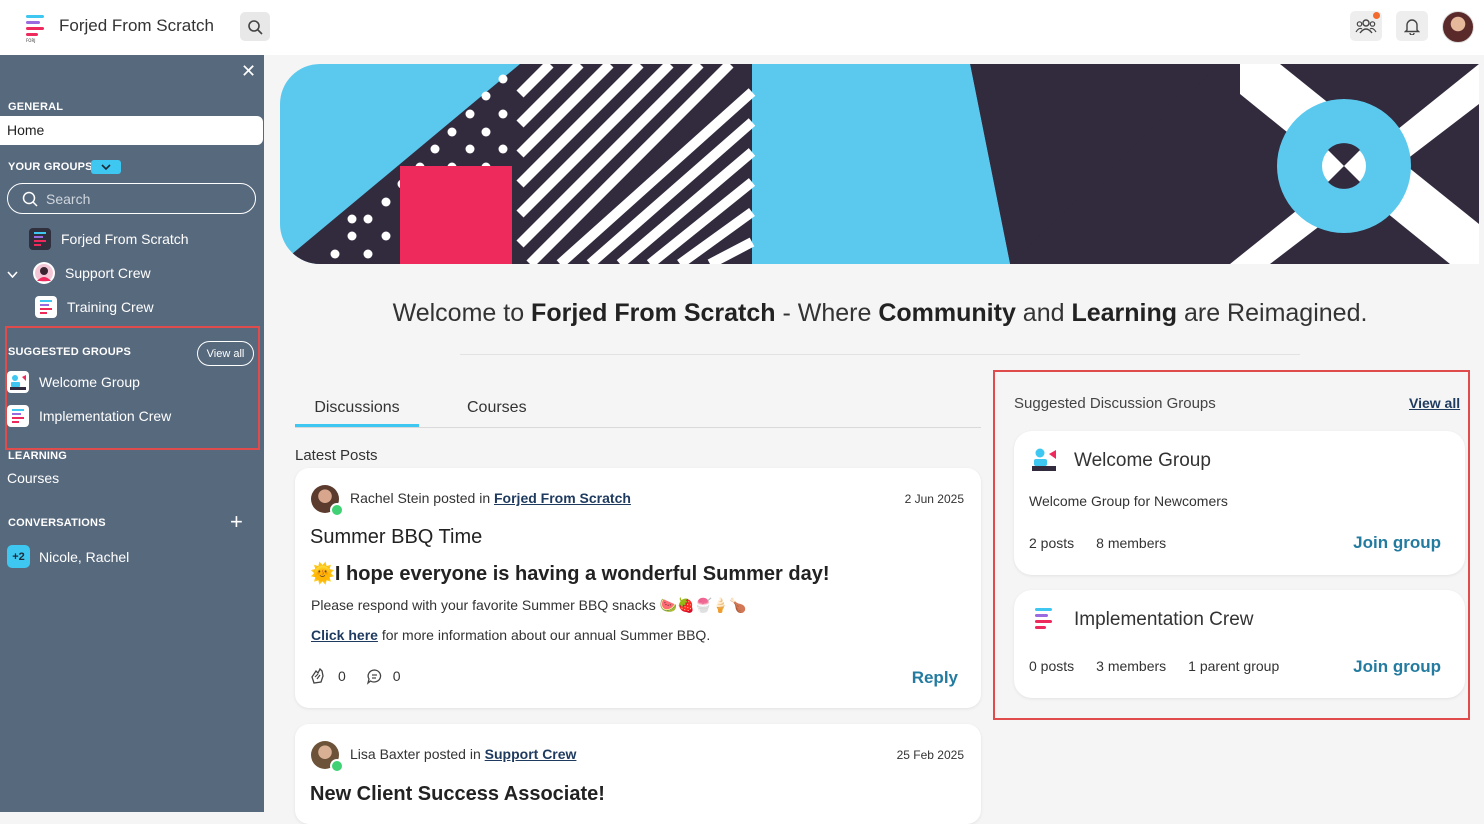 This screenshot has height=824, width=1484. I want to click on svg-text: FORJ, so click(30, 40).